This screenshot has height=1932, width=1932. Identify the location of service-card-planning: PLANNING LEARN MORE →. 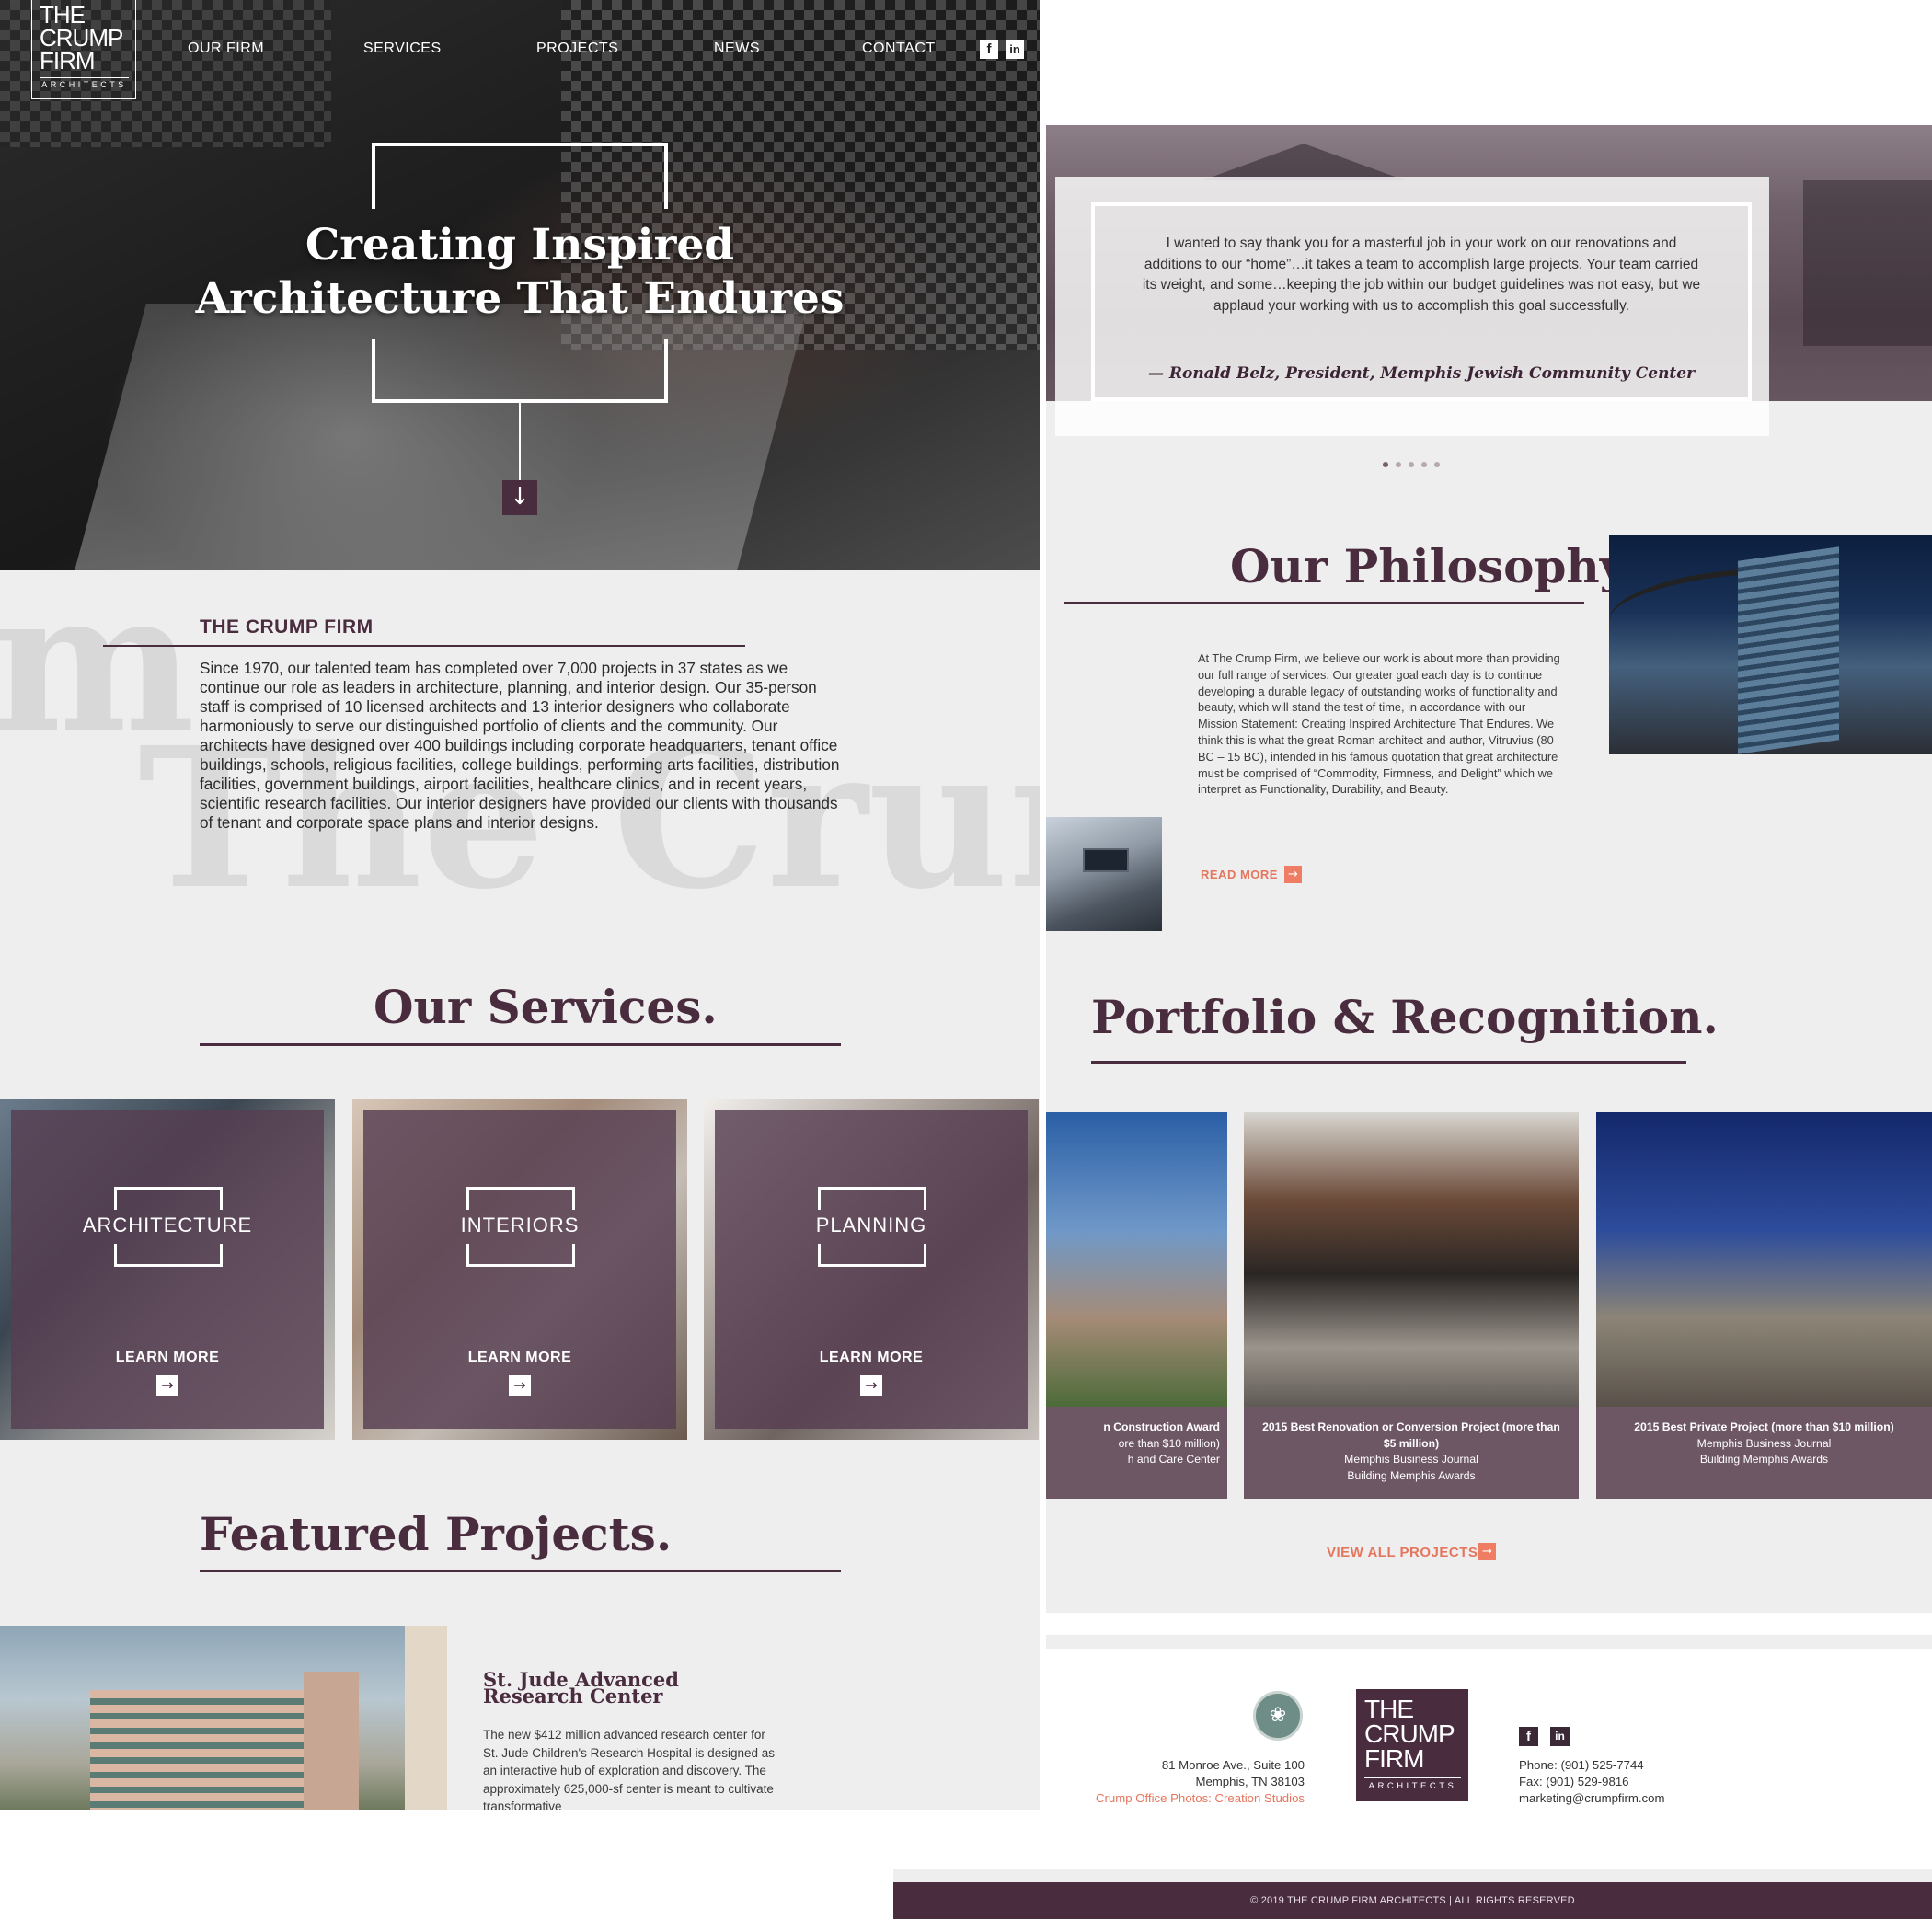
(871, 1269).